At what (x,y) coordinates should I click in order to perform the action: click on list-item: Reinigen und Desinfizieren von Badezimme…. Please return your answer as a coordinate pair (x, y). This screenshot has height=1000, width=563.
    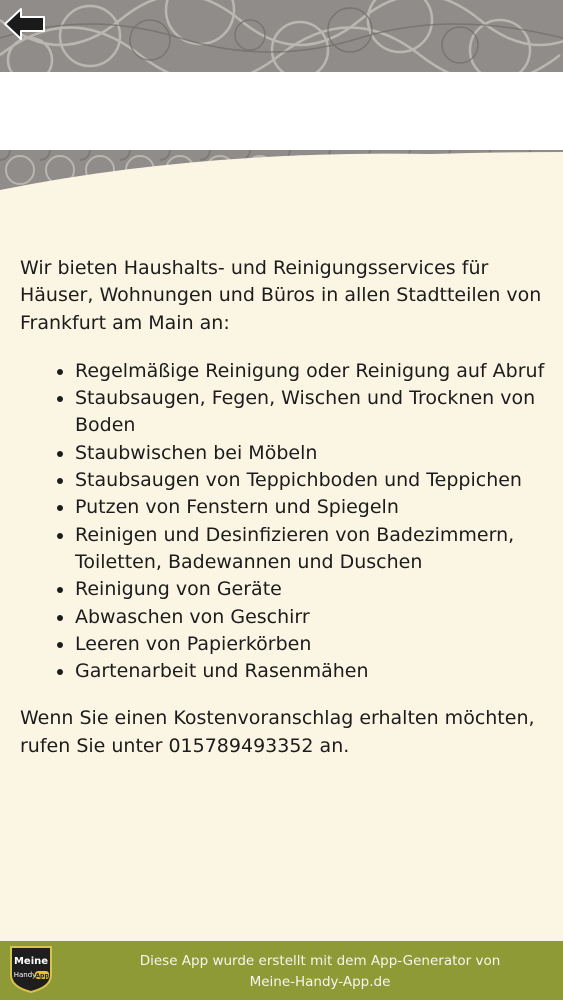
    Looking at the image, I should click on (312, 549).